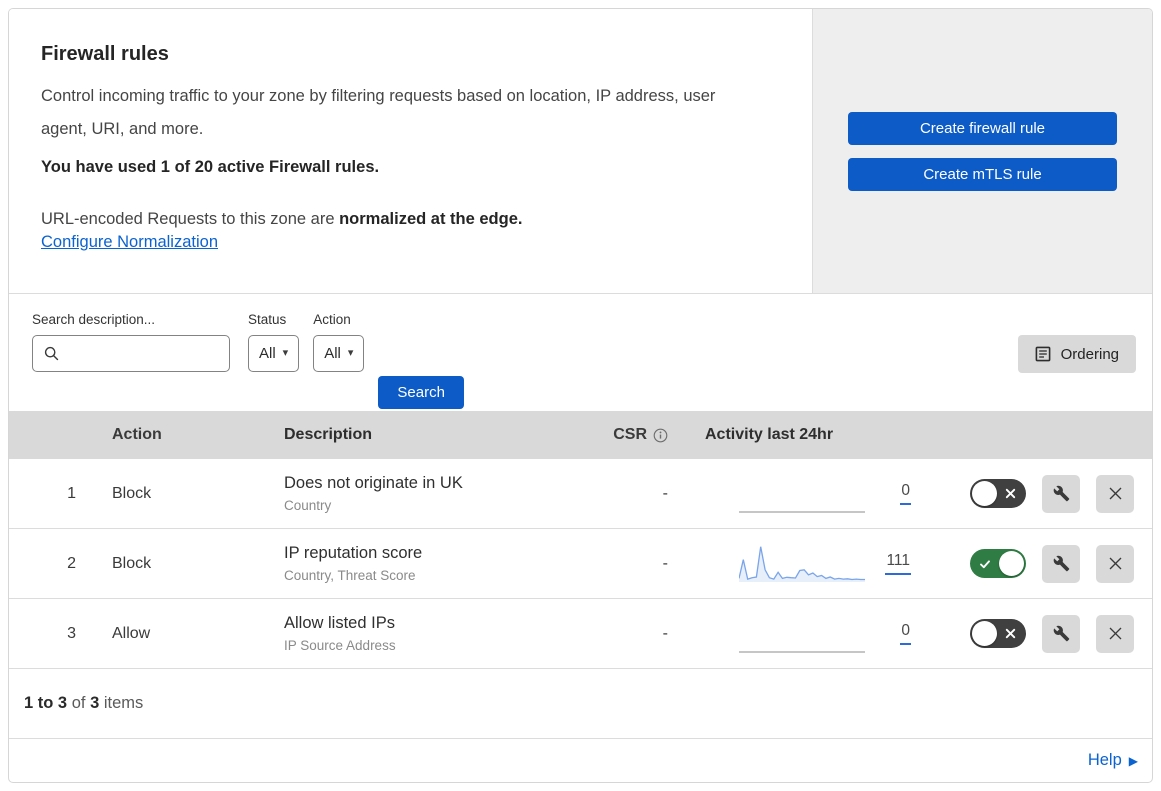 This screenshot has height=791, width=1161. What do you see at coordinates (1104, 760) in the screenshot?
I see `help-link-label: Help` at bounding box center [1104, 760].